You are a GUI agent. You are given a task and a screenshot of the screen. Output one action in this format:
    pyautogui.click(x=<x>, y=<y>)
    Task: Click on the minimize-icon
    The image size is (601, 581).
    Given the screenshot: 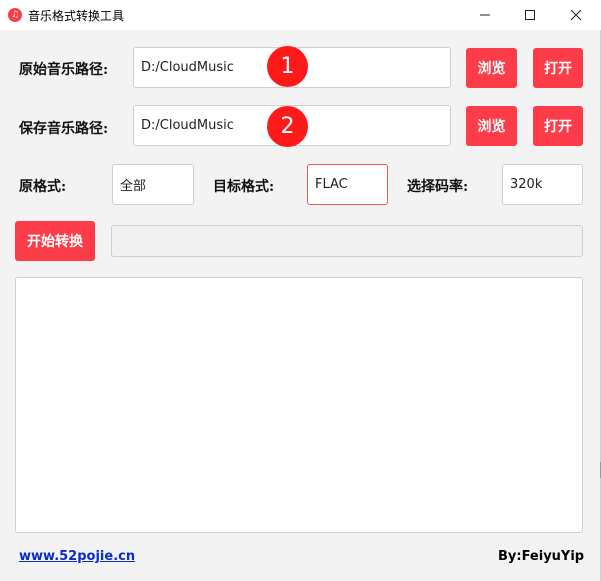 What is the action you would take?
    pyautogui.click(x=485, y=15)
    